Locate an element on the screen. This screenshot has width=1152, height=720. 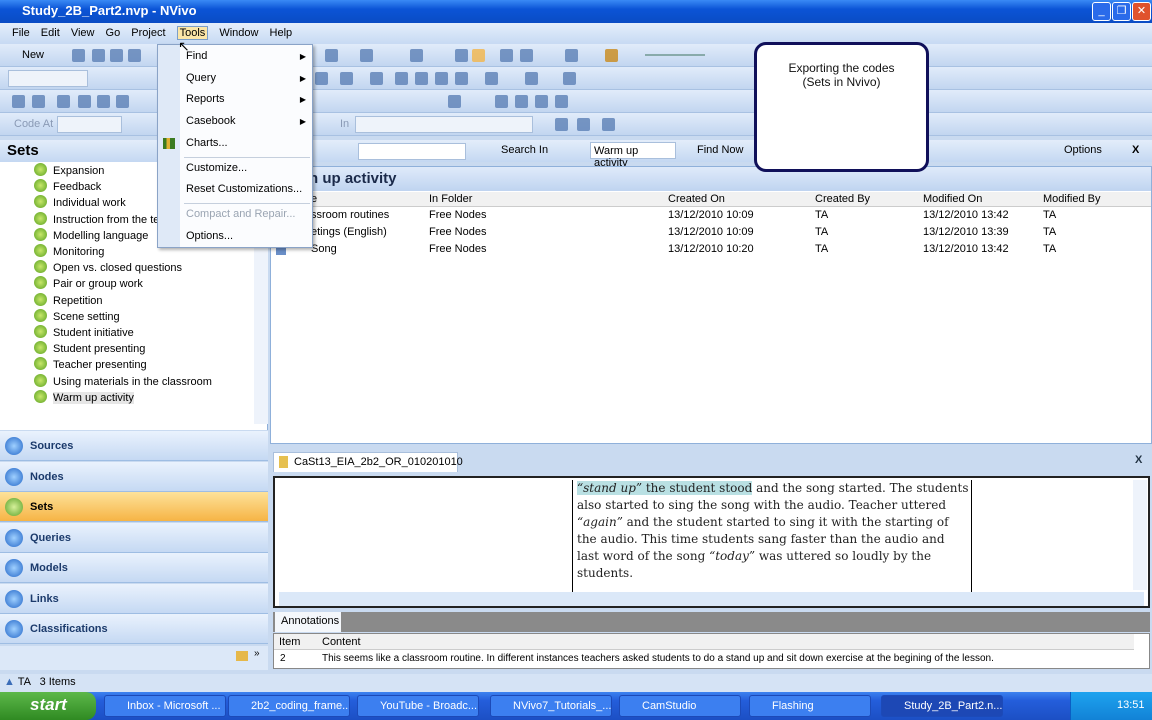
set-item: Pair or group work is located at coordinates (88, 284).